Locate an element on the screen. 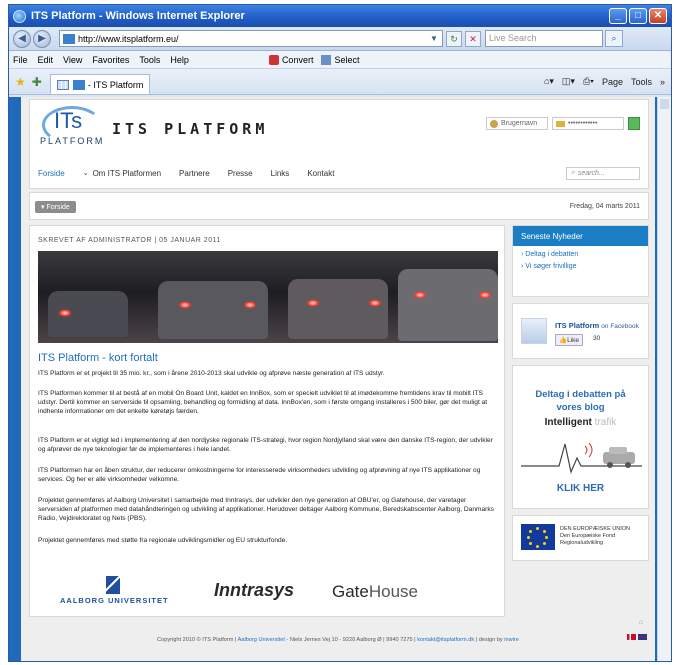 Image resolution: width=676 pixels, height=665 pixels. english-flag-icon is located at coordinates (642, 637).